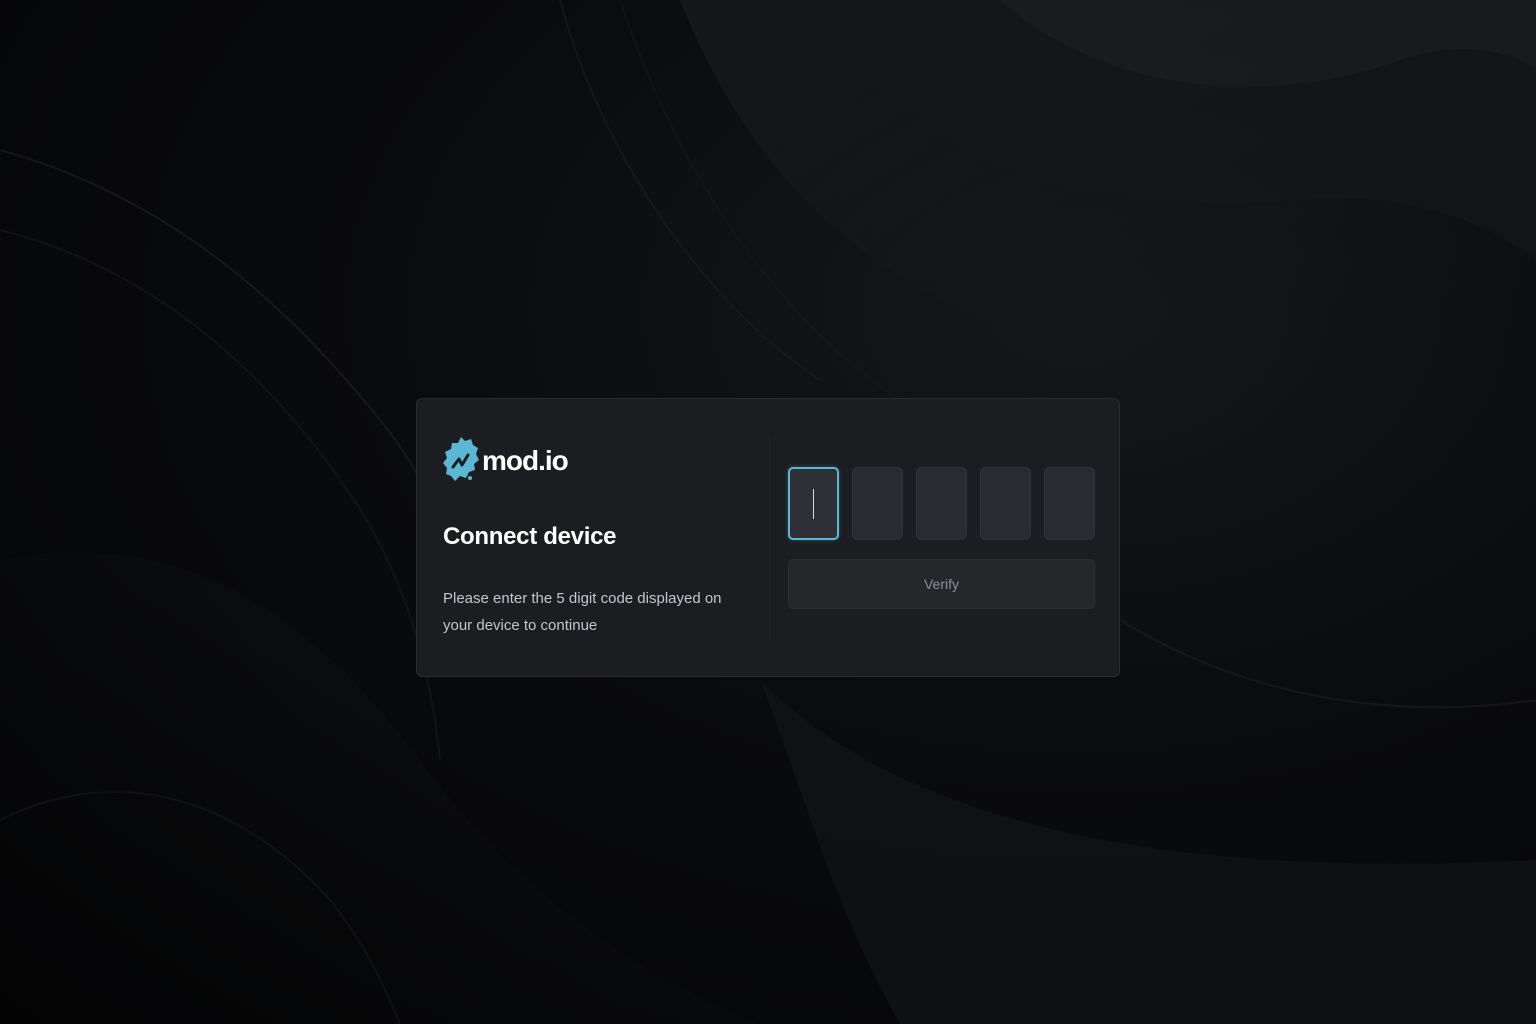 The image size is (1536, 1024). I want to click on code-input-group, so click(941, 503).